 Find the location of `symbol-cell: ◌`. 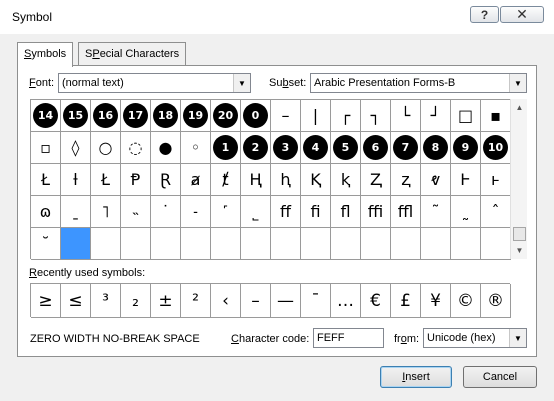

symbol-cell: ◌ is located at coordinates (136, 148).